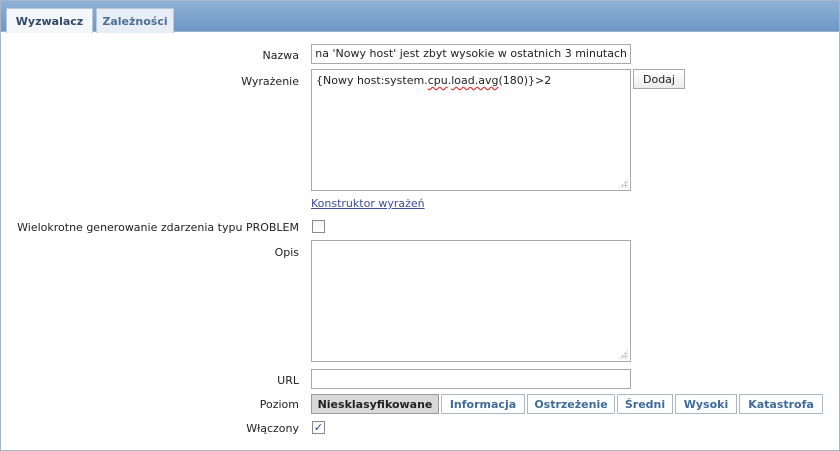  What do you see at coordinates (420, 17) in the screenshot?
I see `tab-bar: Wyzwalacz Zależności` at bounding box center [420, 17].